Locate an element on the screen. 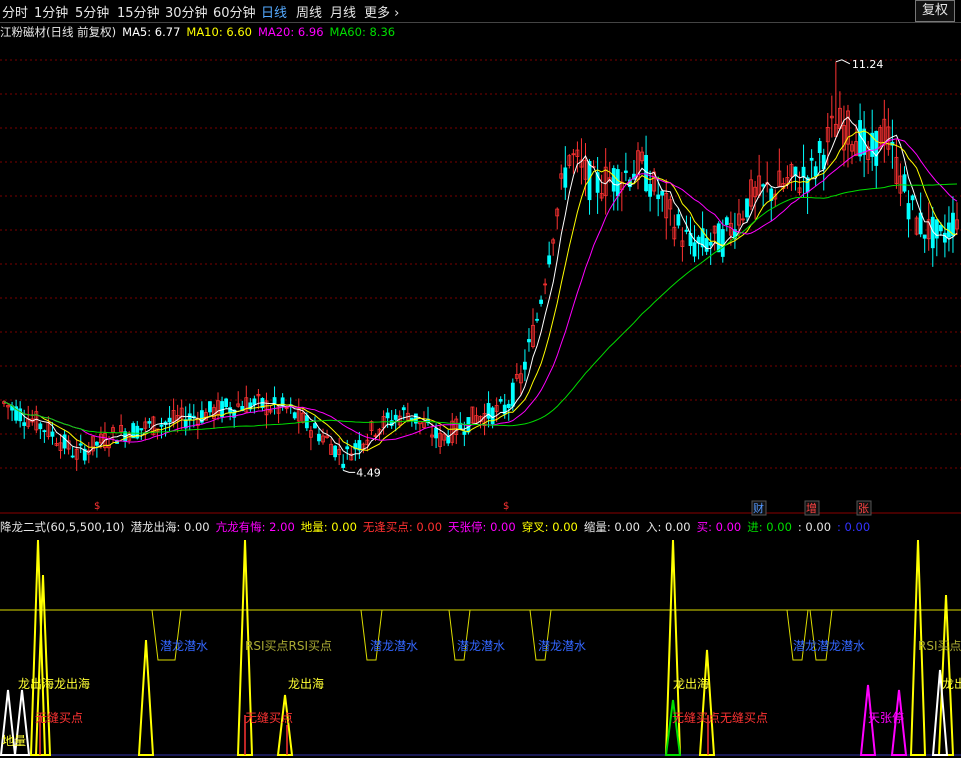 The image size is (961, 758). indicator-signal-label-7: 龙出海龙出海 is located at coordinates (54, 683).